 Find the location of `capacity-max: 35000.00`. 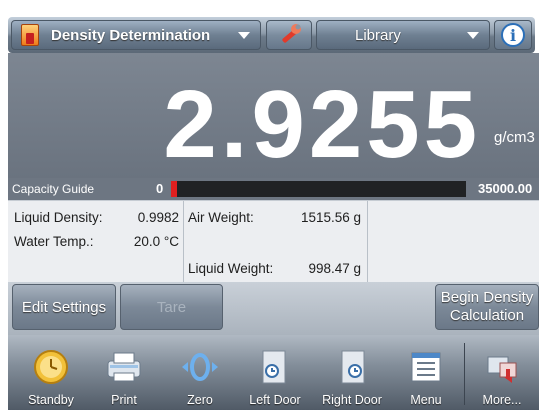

capacity-max: 35000.00 is located at coordinates (505, 188).